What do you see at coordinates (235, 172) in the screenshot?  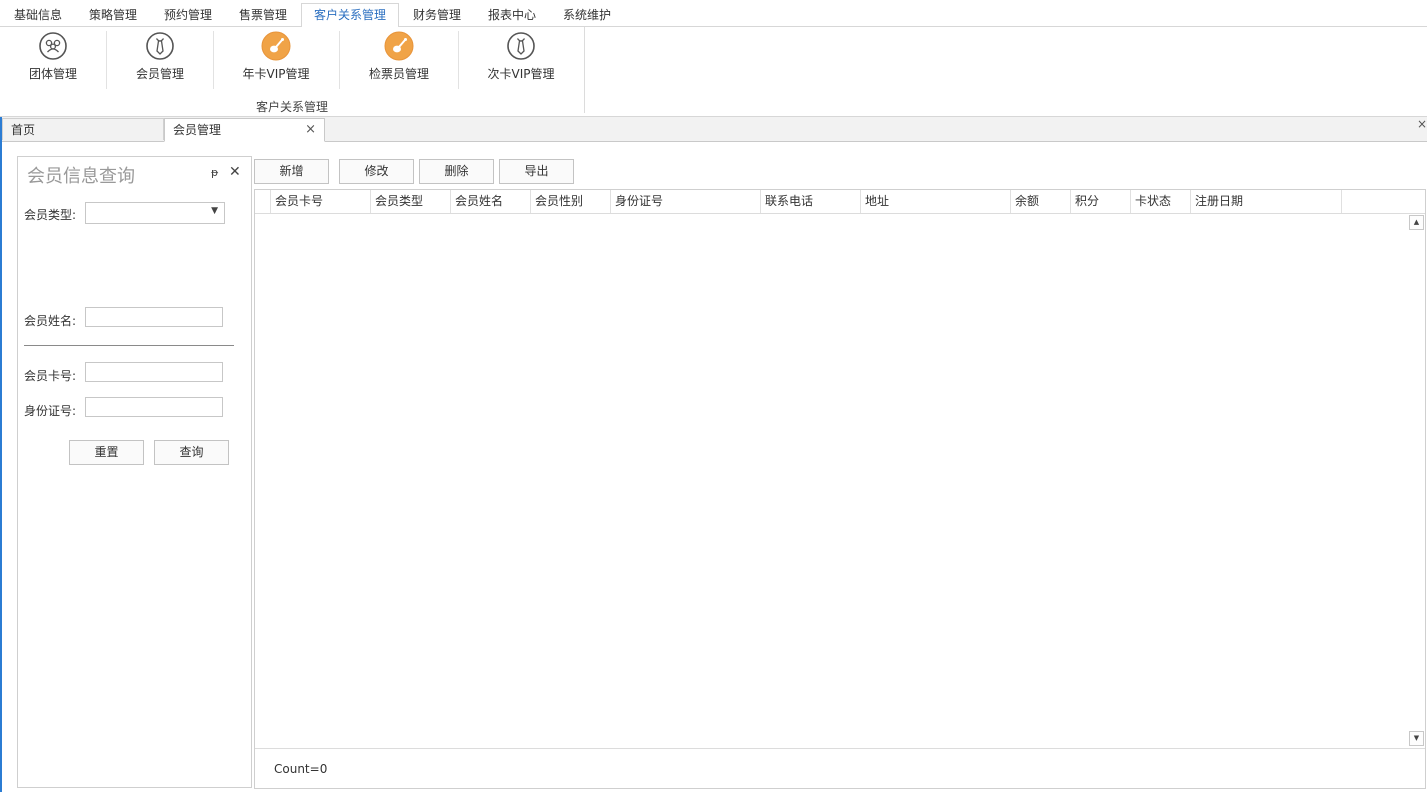 I see `close-icon: ✕` at bounding box center [235, 172].